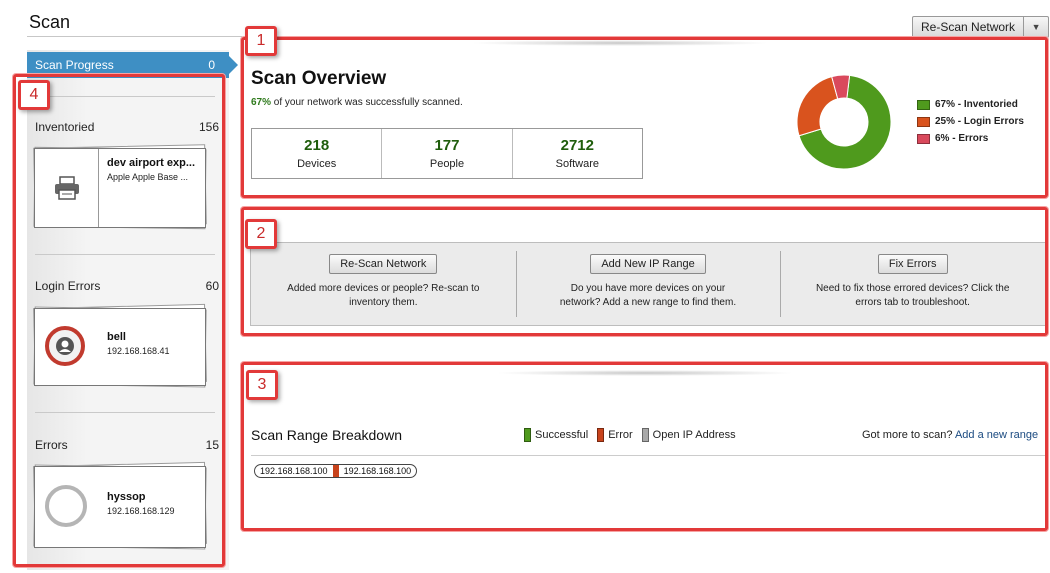  Describe the element at coordinates (74, 65) in the screenshot. I see `sidebar-item-label: Scan Progress` at that location.